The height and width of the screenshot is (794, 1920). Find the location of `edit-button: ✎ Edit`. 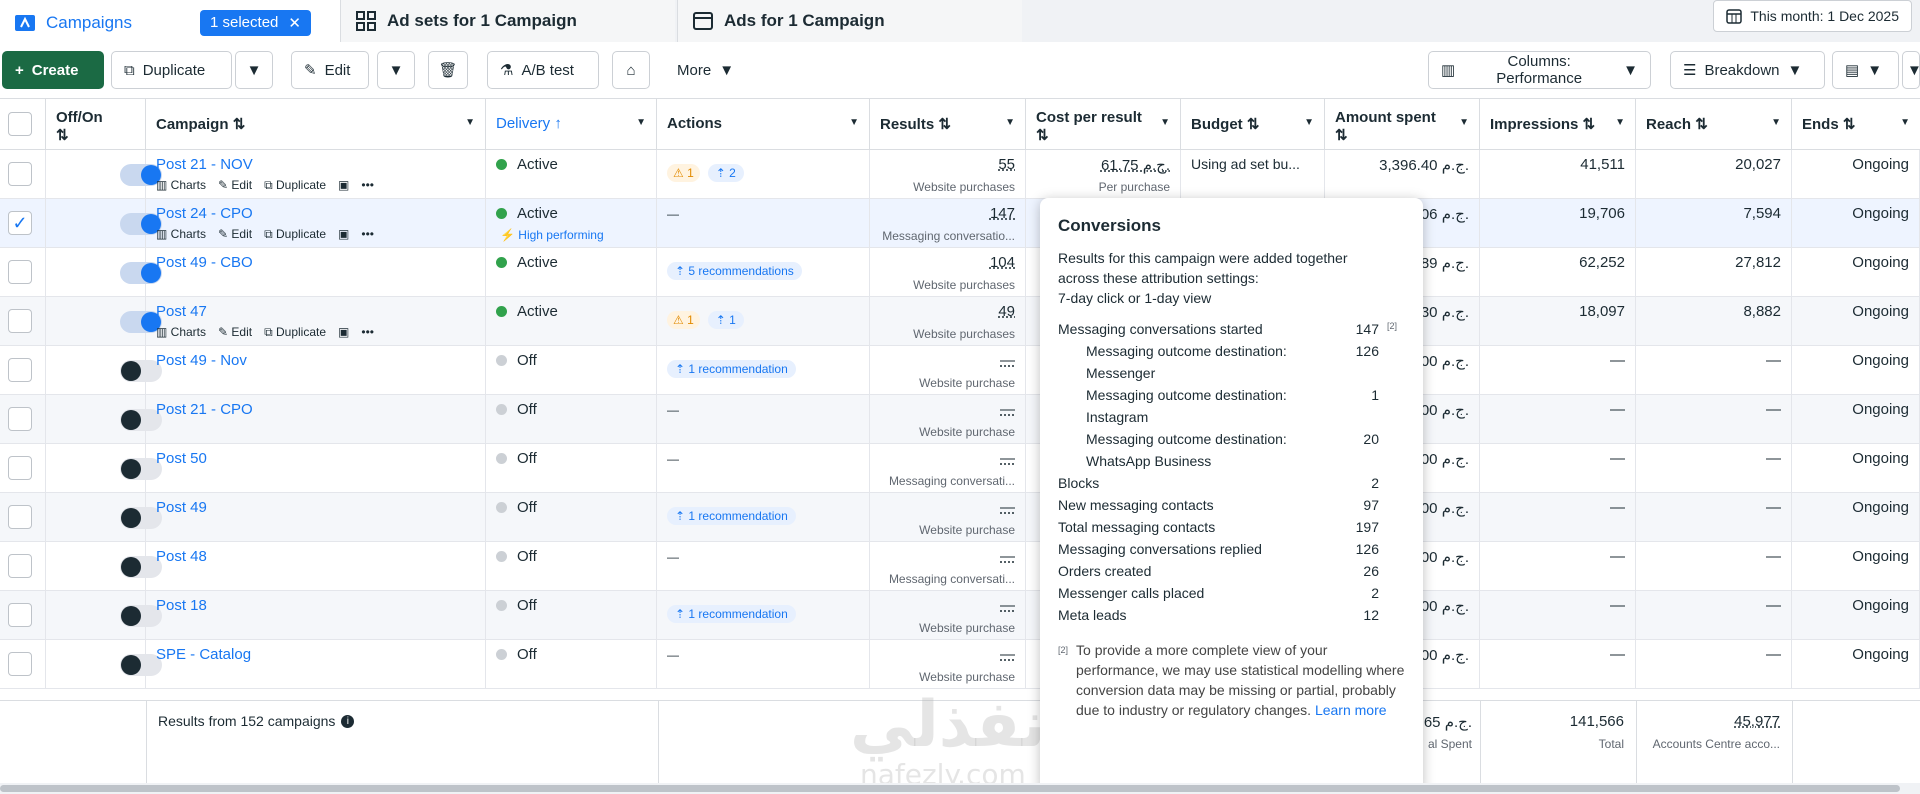

edit-button: ✎ Edit is located at coordinates (330, 70).